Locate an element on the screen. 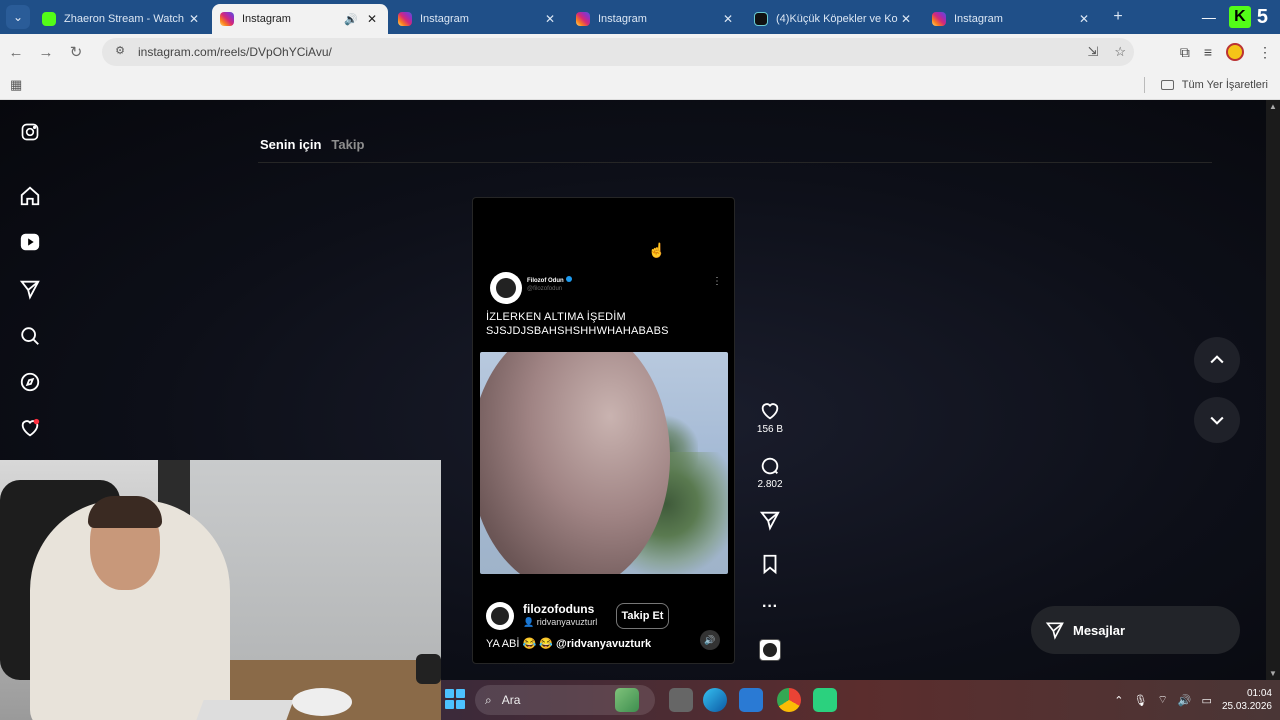  comment-count: 2.802 is located at coordinates (770, 484).